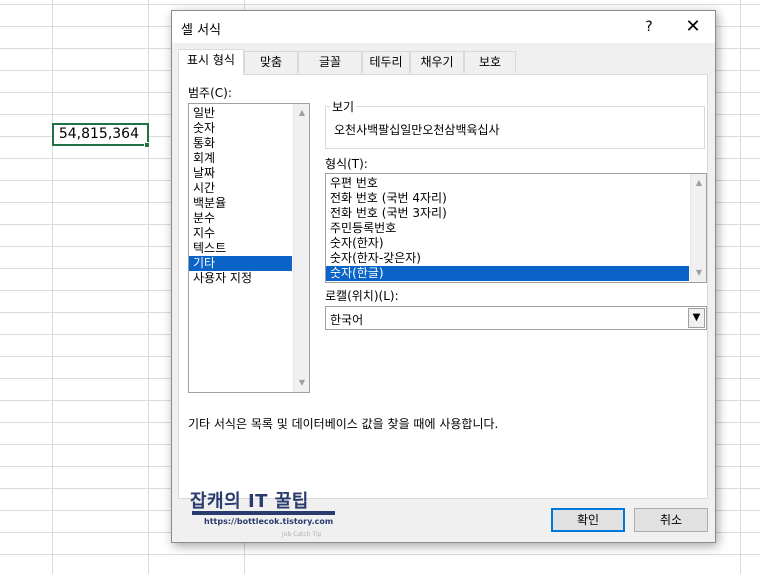 This screenshot has width=760, height=574. Describe the element at coordinates (249, 233) in the screenshot. I see `list-item: 지수` at that location.